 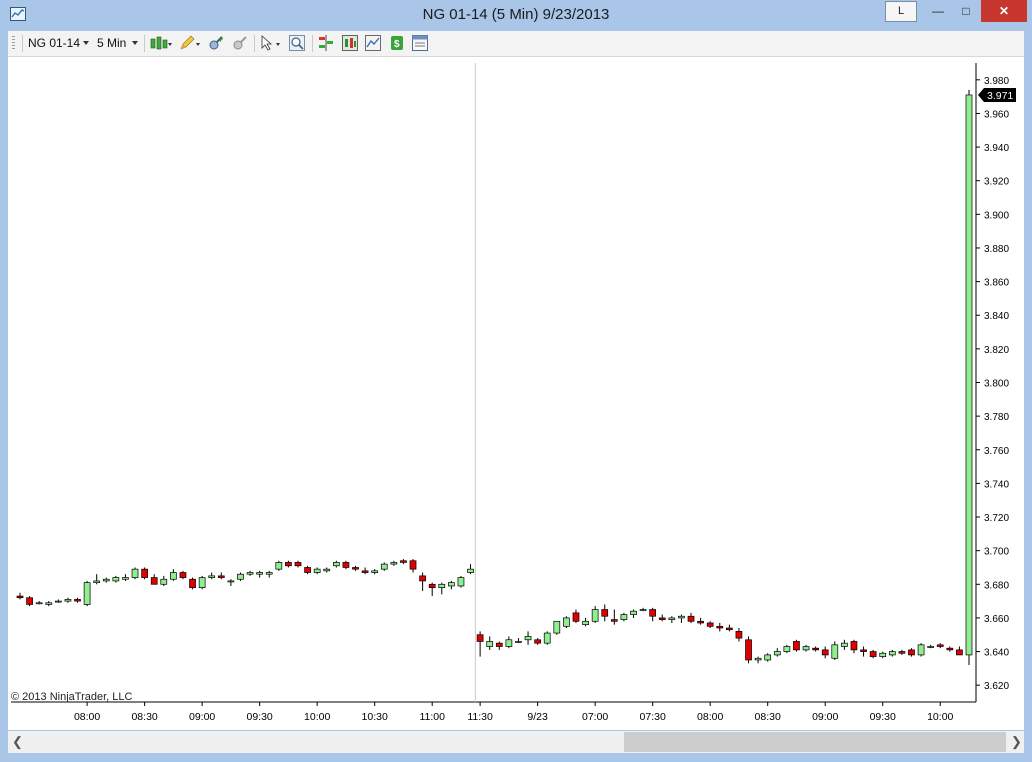 What do you see at coordinates (17, 742) in the screenshot?
I see `scroll-left-icon: ❮` at bounding box center [17, 742].